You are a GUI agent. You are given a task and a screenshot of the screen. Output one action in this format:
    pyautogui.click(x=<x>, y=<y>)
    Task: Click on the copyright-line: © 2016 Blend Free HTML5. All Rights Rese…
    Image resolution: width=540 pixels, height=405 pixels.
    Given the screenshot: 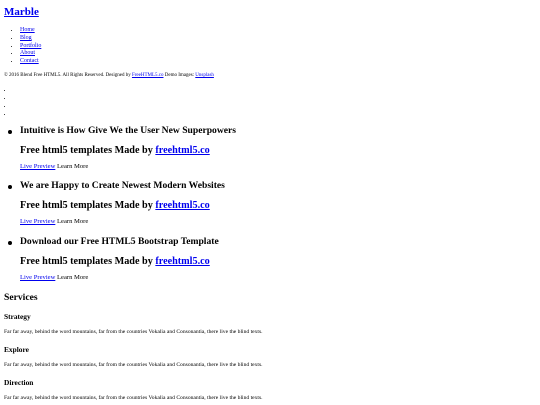 What is the action you would take?
    pyautogui.click(x=109, y=75)
    